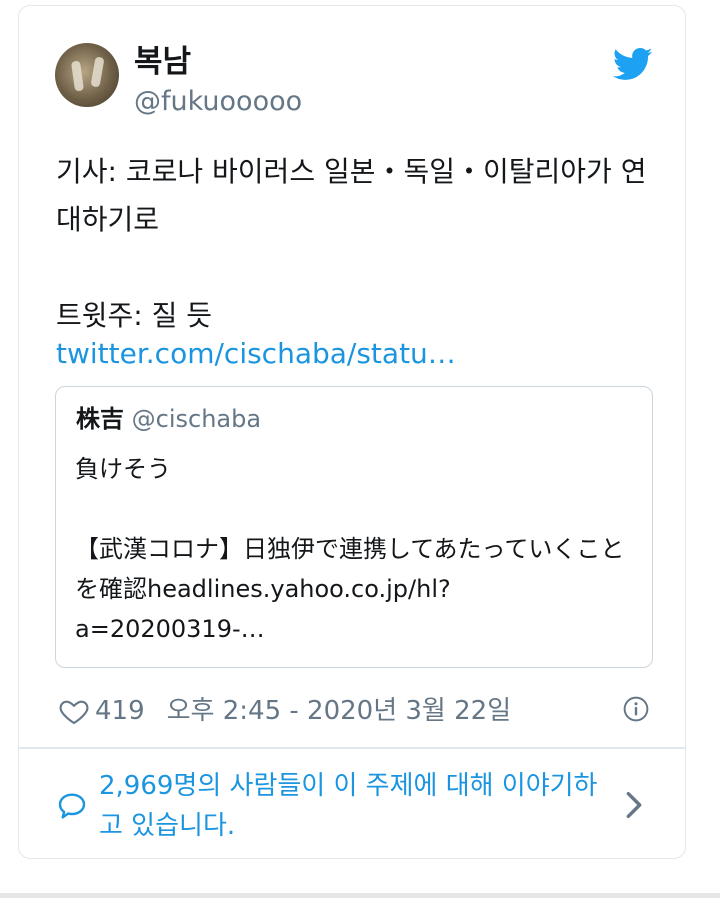 The width and height of the screenshot is (720, 898). What do you see at coordinates (352, 748) in the screenshot?
I see `divider` at bounding box center [352, 748].